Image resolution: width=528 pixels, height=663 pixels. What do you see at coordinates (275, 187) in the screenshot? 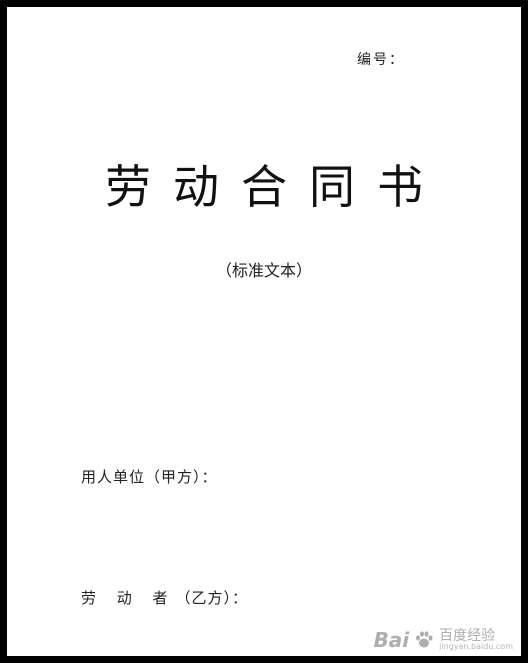
I see `document-title: 劳动合同书` at bounding box center [275, 187].